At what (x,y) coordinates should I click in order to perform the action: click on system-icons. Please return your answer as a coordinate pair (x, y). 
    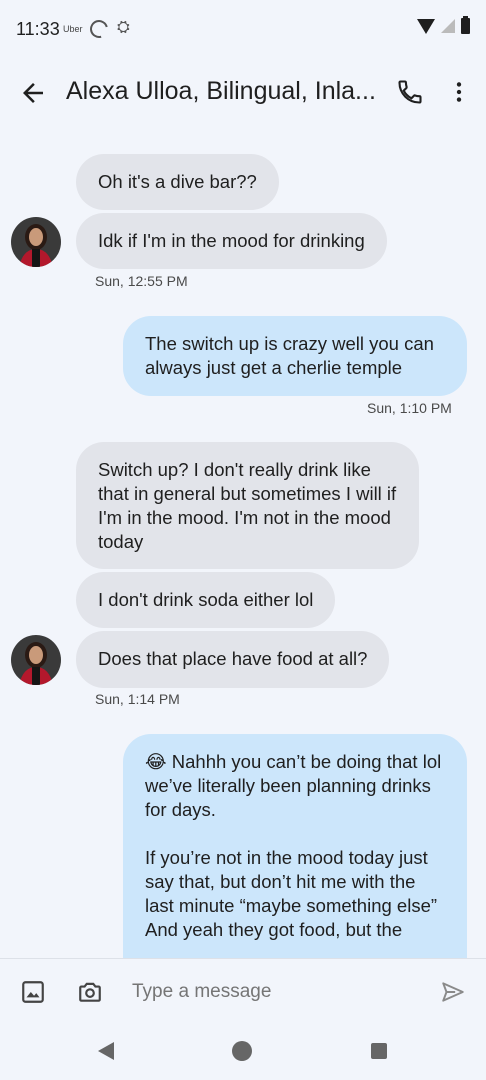
    Looking at the image, I should click on (443, 25).